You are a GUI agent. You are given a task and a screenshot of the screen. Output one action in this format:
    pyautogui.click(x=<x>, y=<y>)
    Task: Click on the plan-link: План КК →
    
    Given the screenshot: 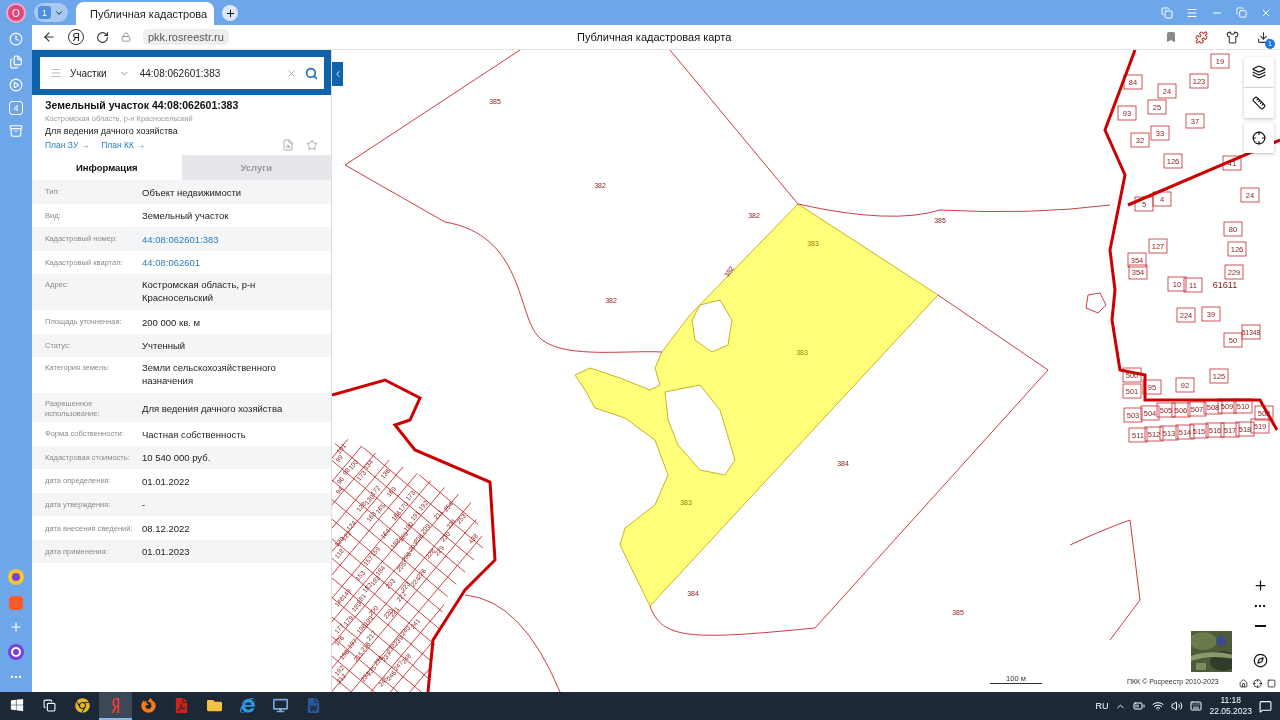 What is the action you would take?
    pyautogui.click(x=123, y=145)
    